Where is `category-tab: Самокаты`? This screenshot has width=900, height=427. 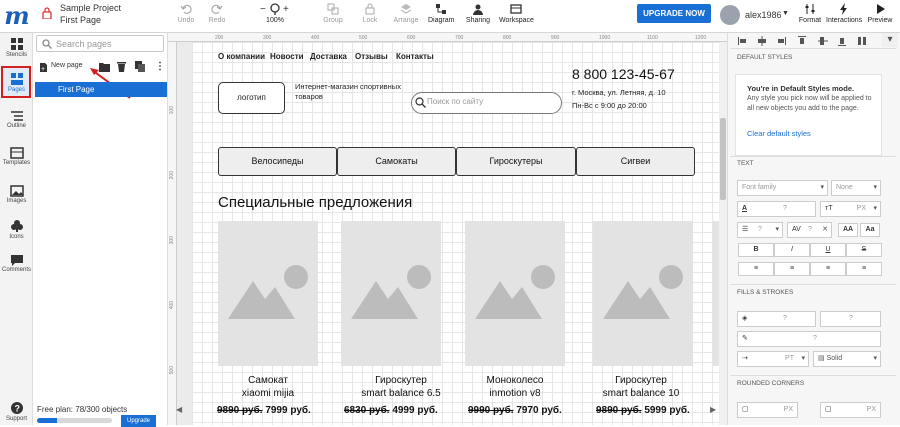
category-tab: Самокаты is located at coordinates (396, 161).